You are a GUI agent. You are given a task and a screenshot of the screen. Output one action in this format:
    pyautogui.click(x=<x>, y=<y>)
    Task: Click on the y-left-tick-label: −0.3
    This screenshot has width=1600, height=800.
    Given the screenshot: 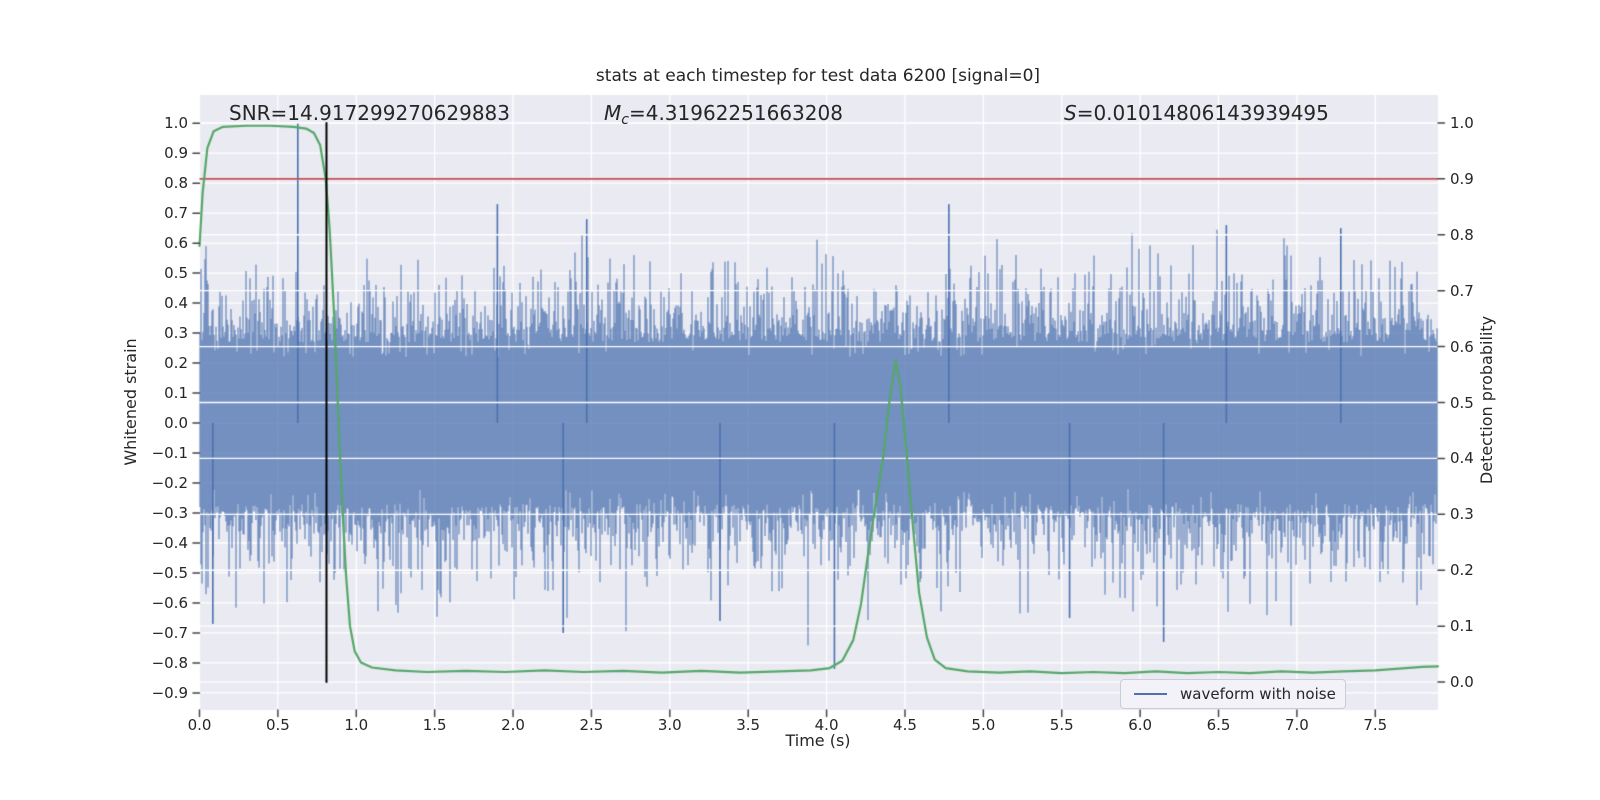 What is the action you would take?
    pyautogui.click(x=169, y=512)
    